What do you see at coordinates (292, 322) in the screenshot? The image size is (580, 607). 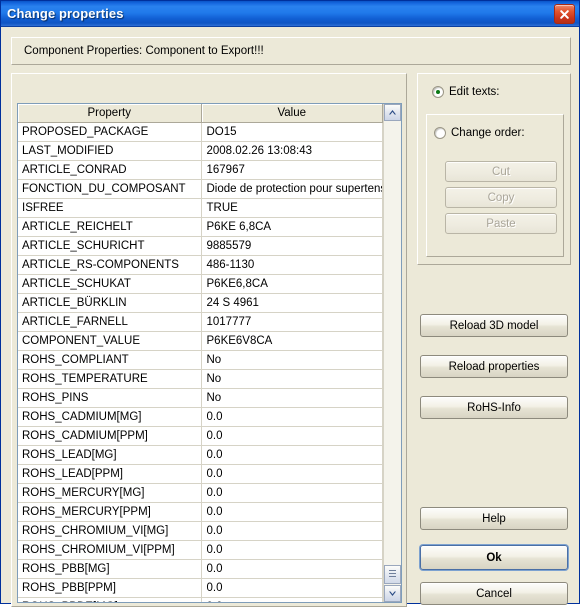 I see `cell-value: 1017777` at bounding box center [292, 322].